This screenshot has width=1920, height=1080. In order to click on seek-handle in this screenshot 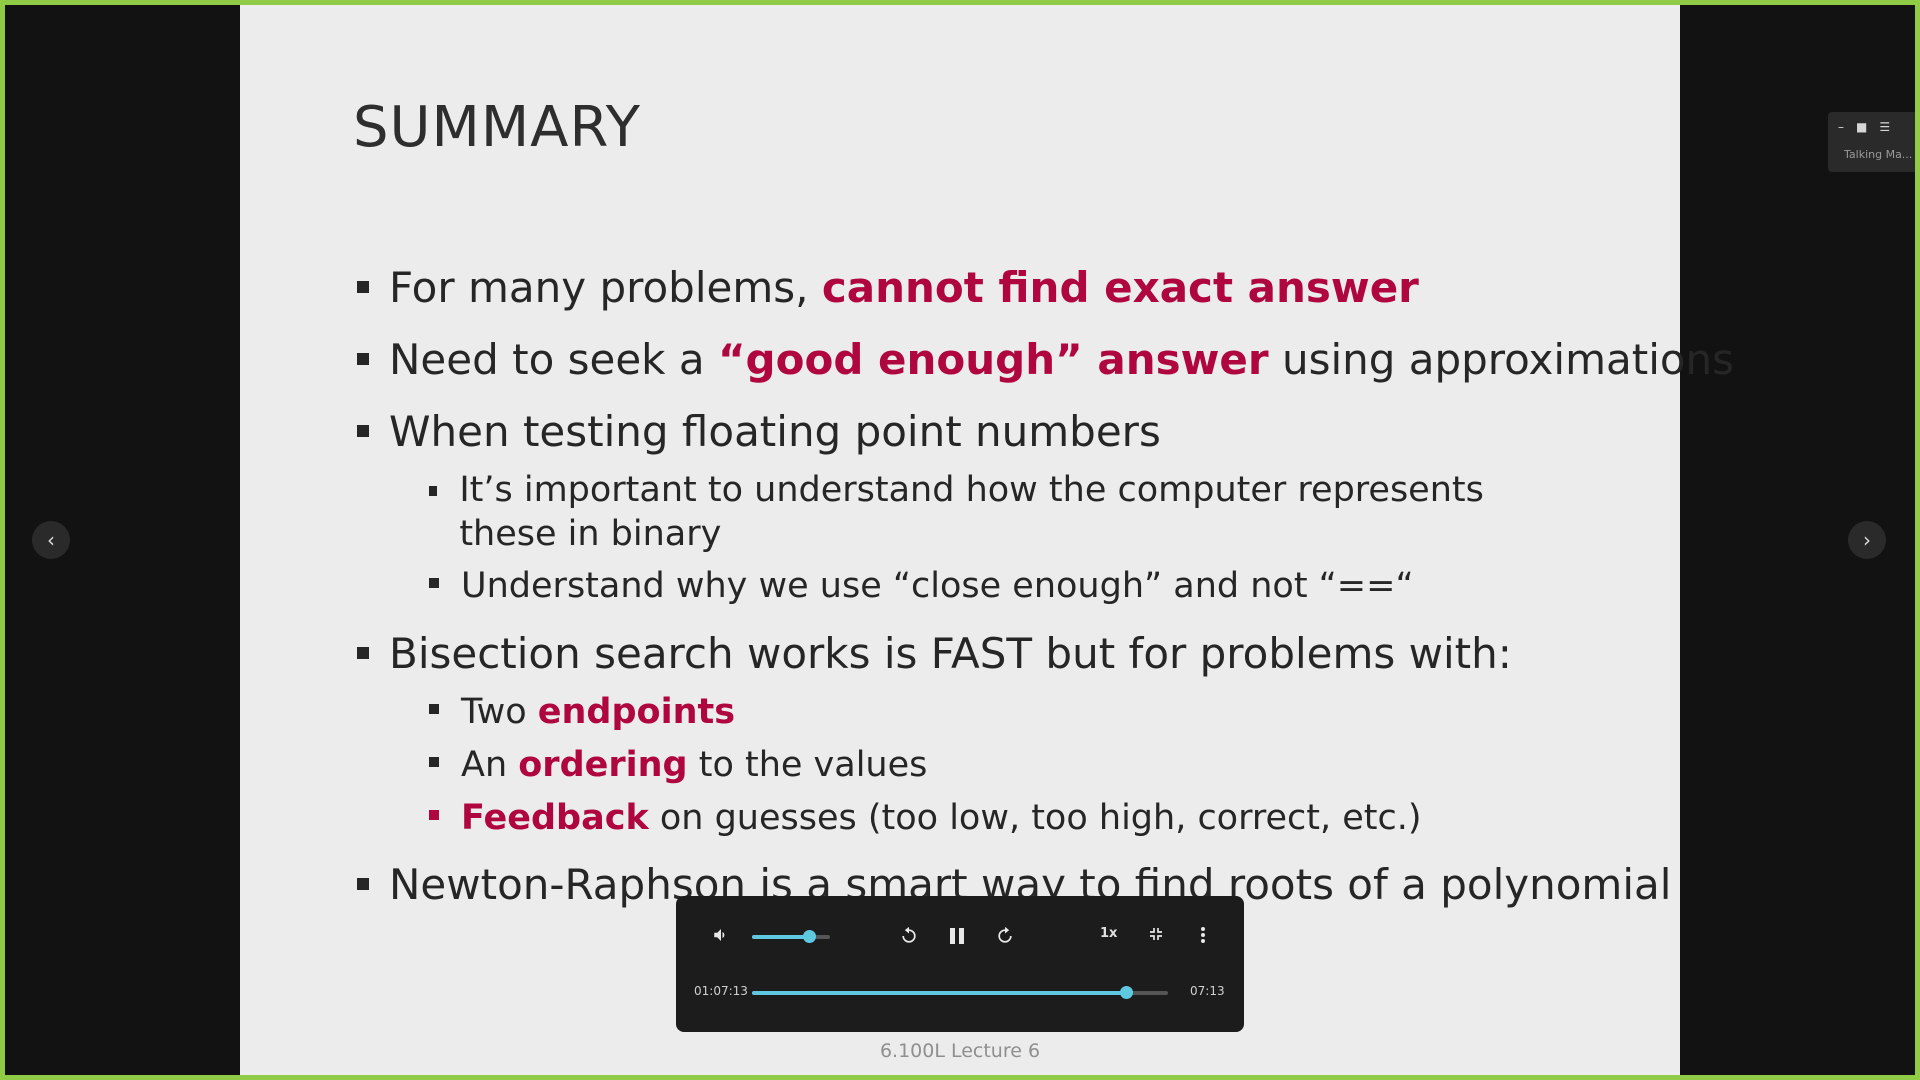, I will do `click(1127, 992)`.